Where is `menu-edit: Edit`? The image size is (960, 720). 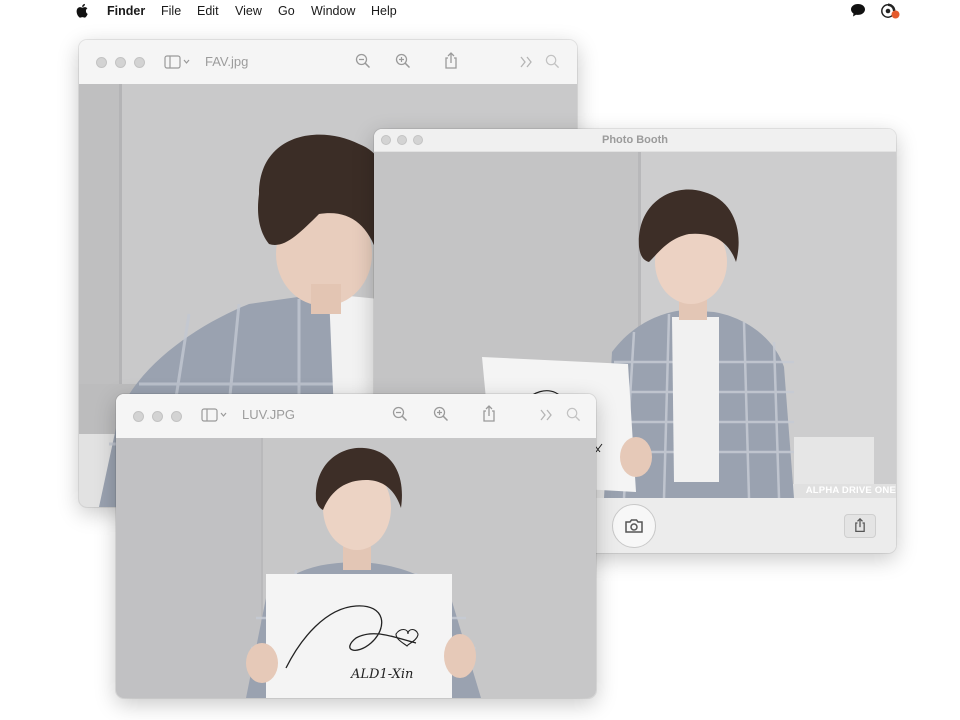 menu-edit: Edit is located at coordinates (208, 11).